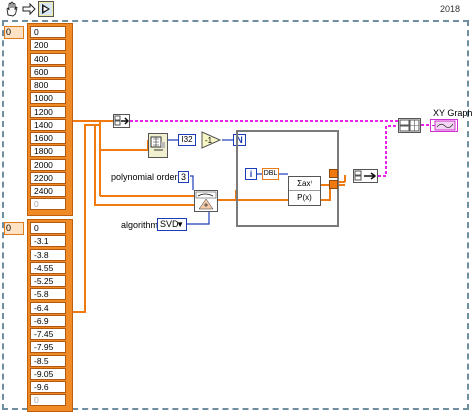  What do you see at coordinates (140, 225) in the screenshot?
I see `algorithm-label: algorithm` at bounding box center [140, 225].